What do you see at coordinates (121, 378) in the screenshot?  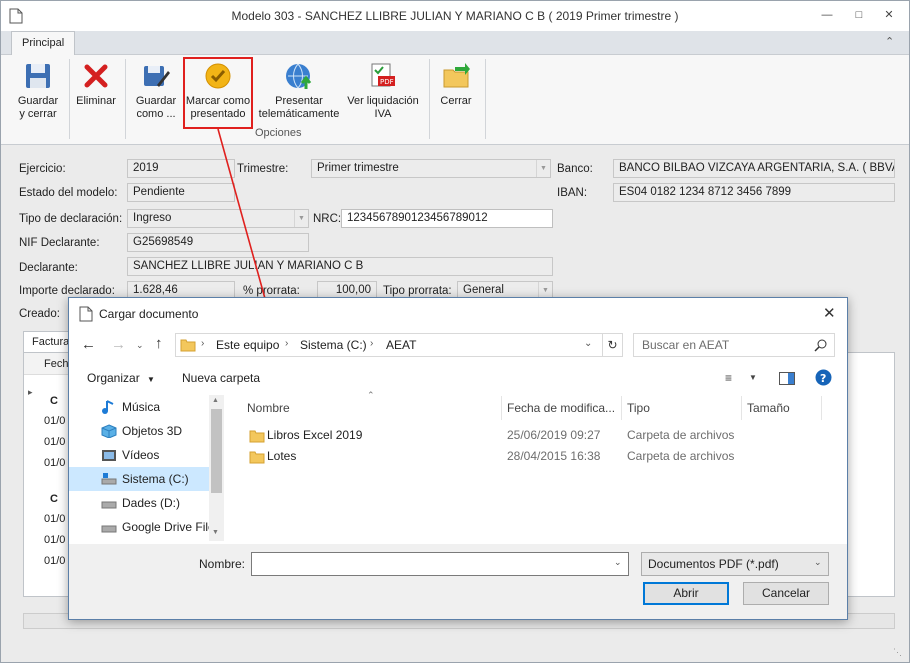 I see `organize-menu: Organizar ▼` at bounding box center [121, 378].